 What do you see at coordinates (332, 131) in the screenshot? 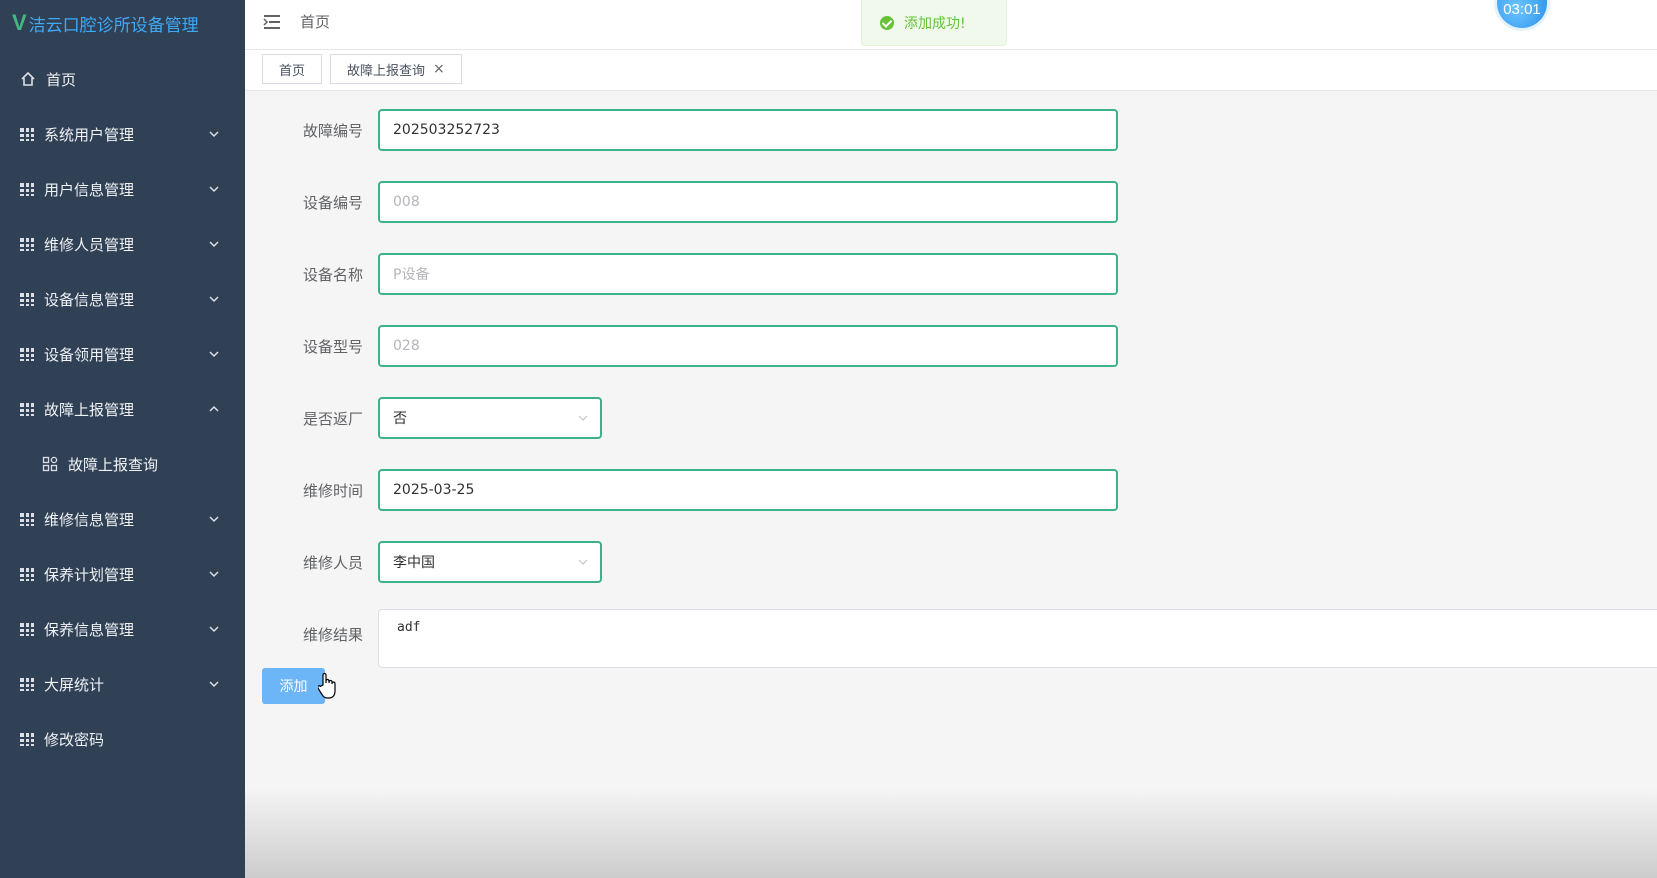
I see `fault-no-label: 故障编号` at bounding box center [332, 131].